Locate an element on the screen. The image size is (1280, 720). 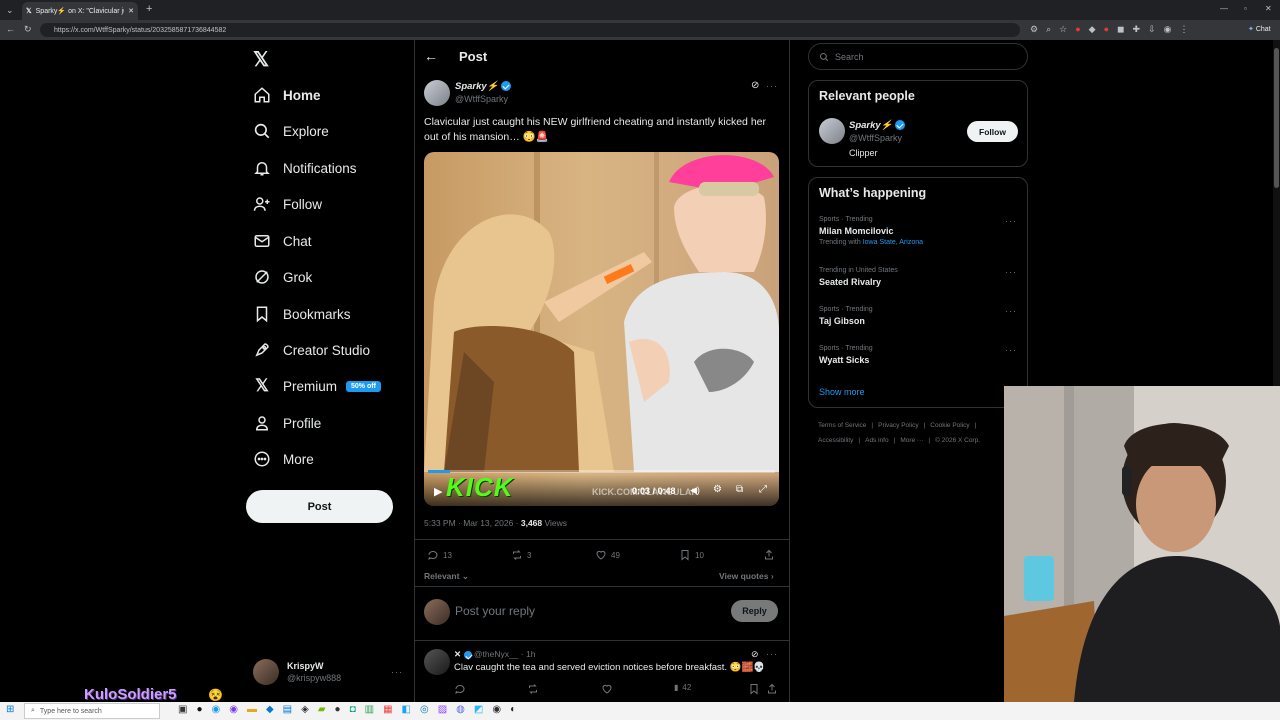
reload-icon: ↻ is located at coordinates (28, 29).